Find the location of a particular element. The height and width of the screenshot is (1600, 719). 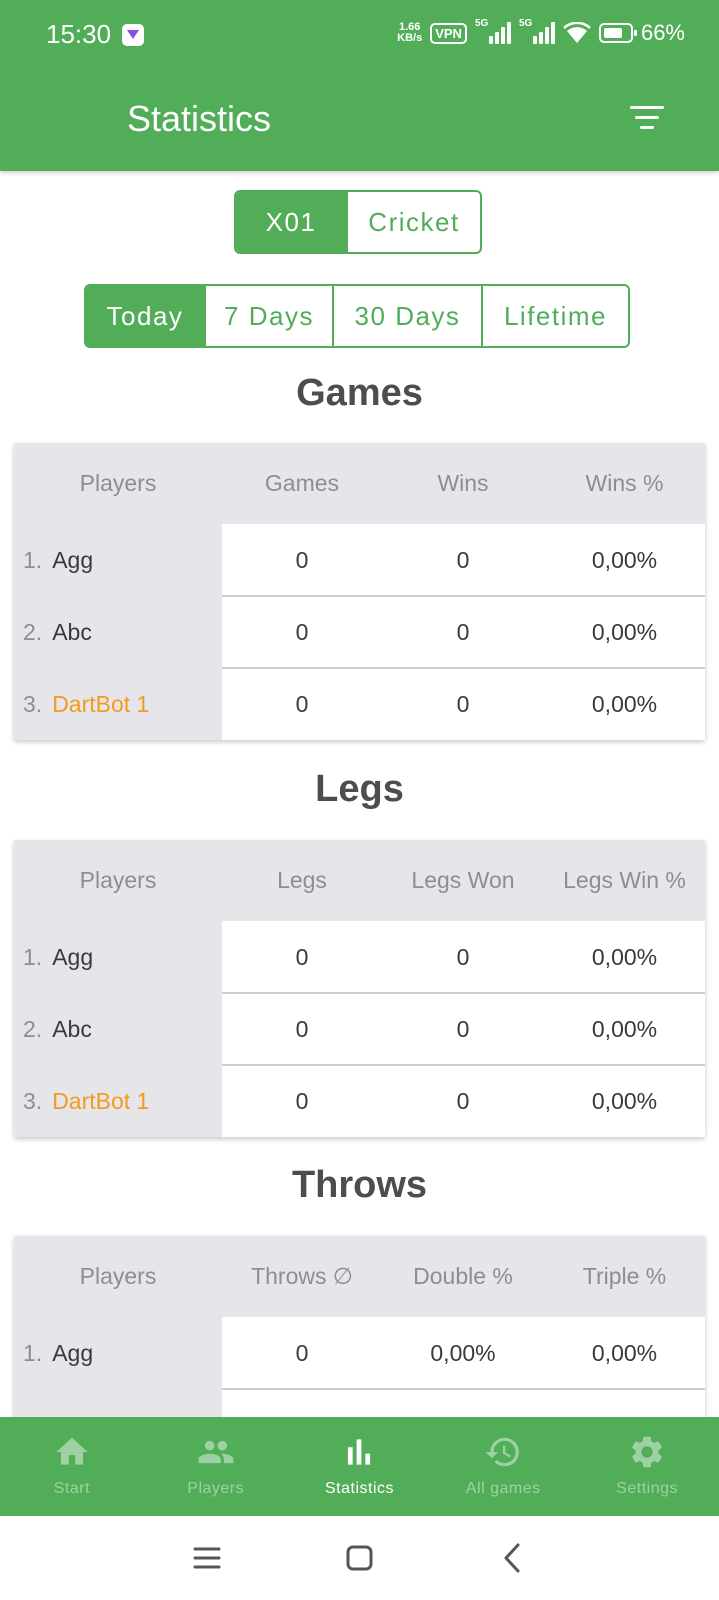

table-row: 1. Agg 0 0,00% 0,00% is located at coordinates (359, 1353).